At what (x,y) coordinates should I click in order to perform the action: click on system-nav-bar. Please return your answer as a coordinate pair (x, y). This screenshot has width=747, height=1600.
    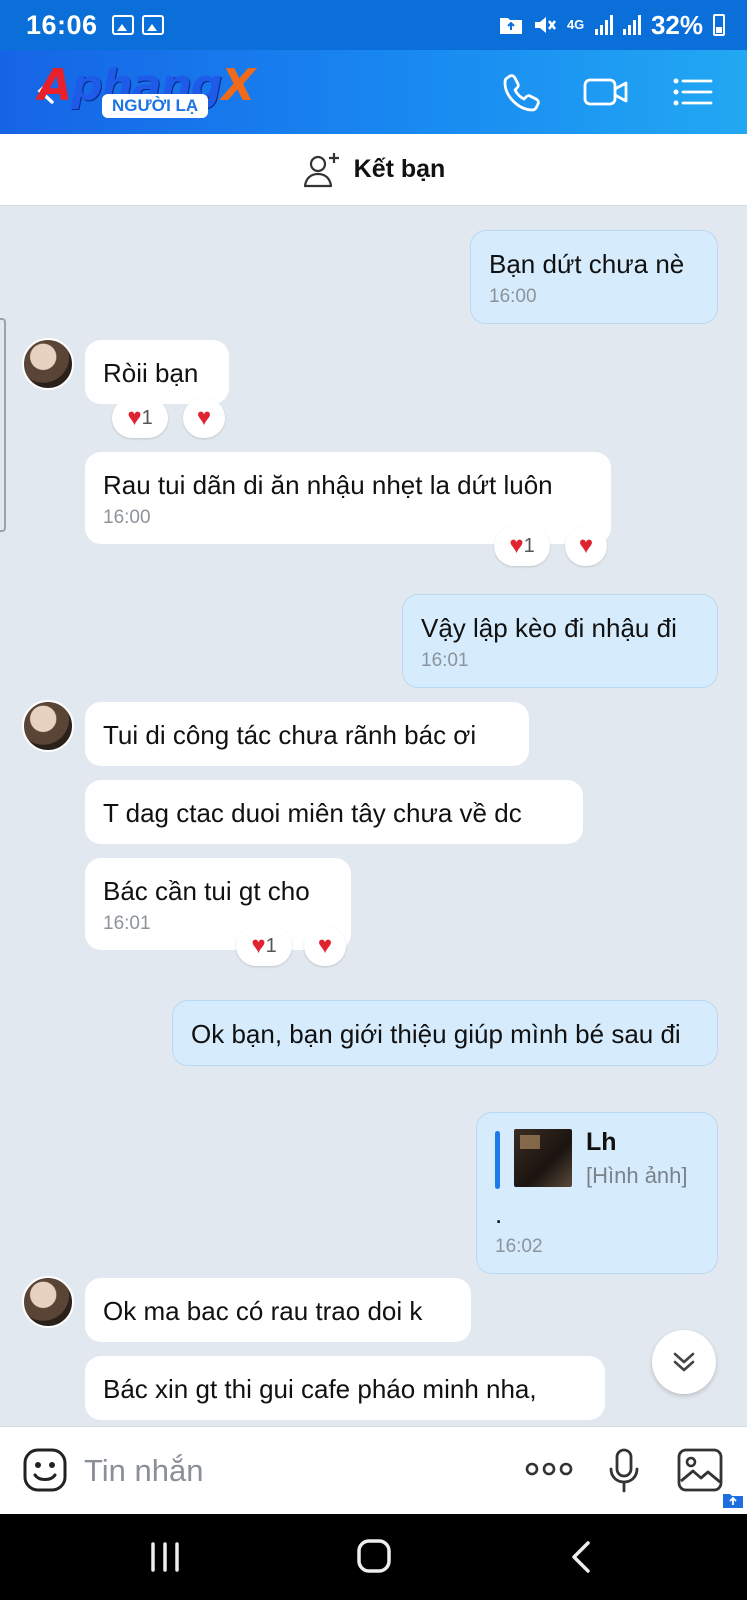
    Looking at the image, I should click on (373, 1557).